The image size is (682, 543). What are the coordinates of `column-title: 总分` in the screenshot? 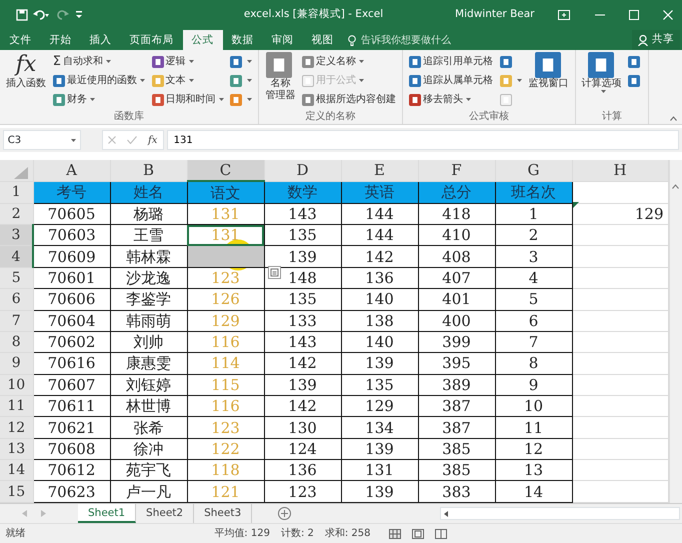 It's located at (456, 192).